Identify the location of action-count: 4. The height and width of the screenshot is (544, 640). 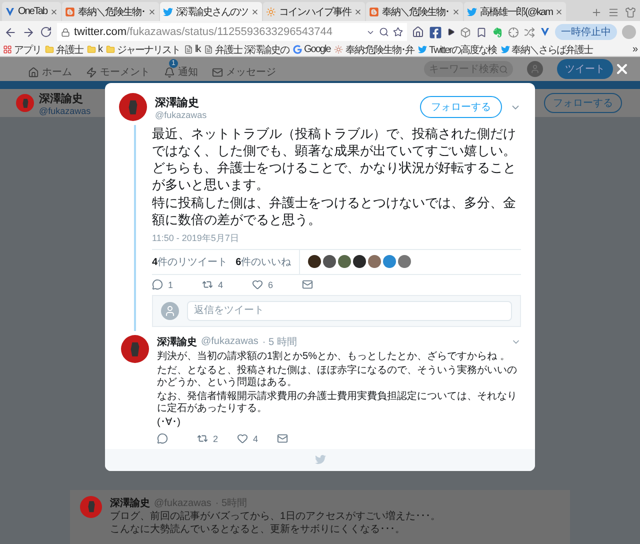
(221, 285).